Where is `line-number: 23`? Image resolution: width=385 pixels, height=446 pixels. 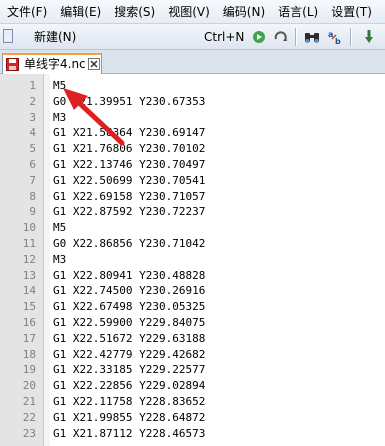 line-number: 23 is located at coordinates (29, 433).